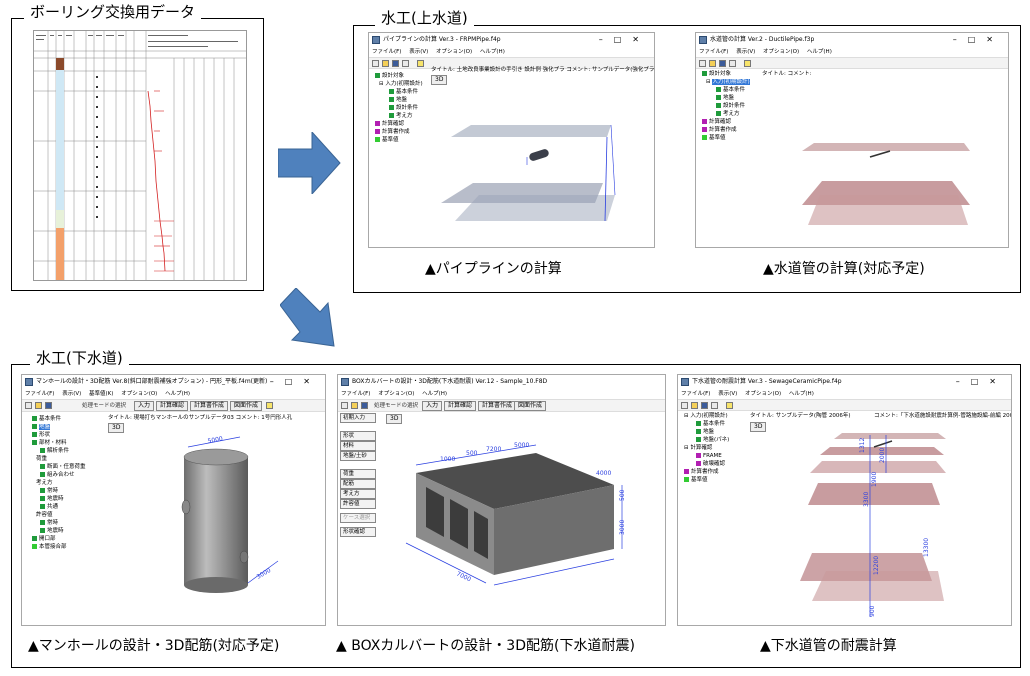 This screenshot has width=1030, height=676. Describe the element at coordinates (358, 456) in the screenshot. I see `side-btn-ground: 地盤/土砂` at that location.